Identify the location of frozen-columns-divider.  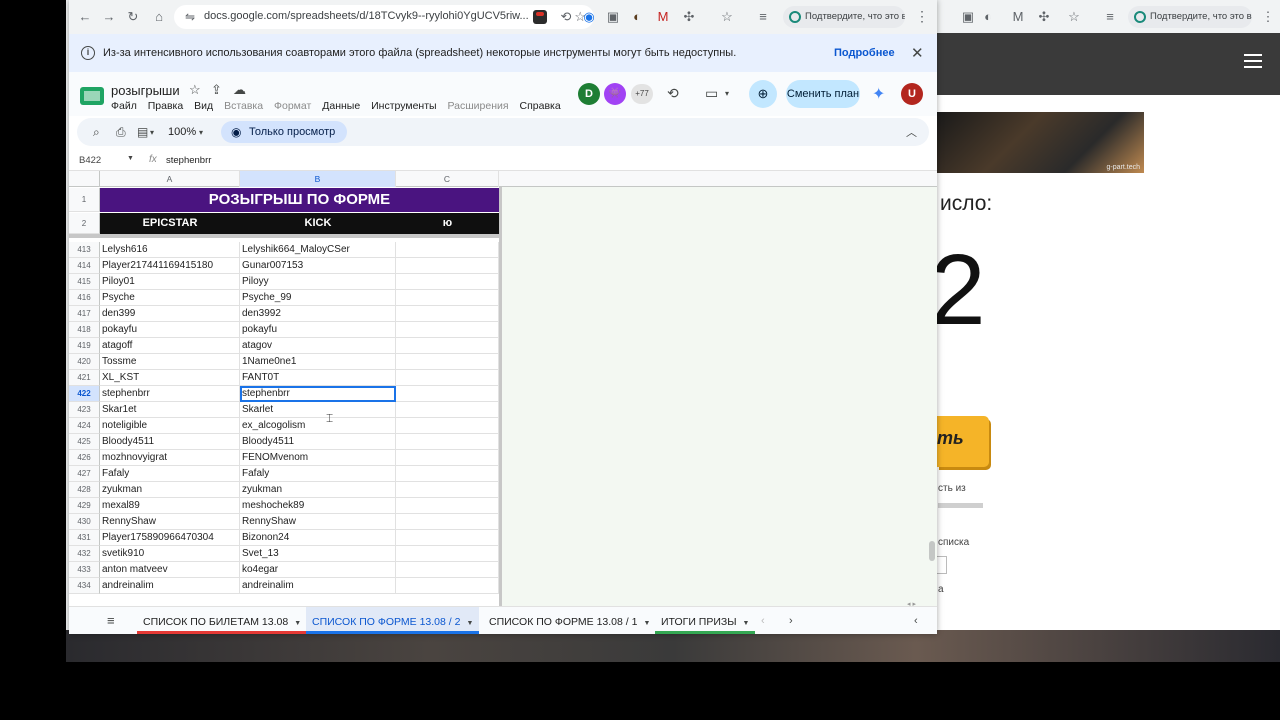
(500, 396).